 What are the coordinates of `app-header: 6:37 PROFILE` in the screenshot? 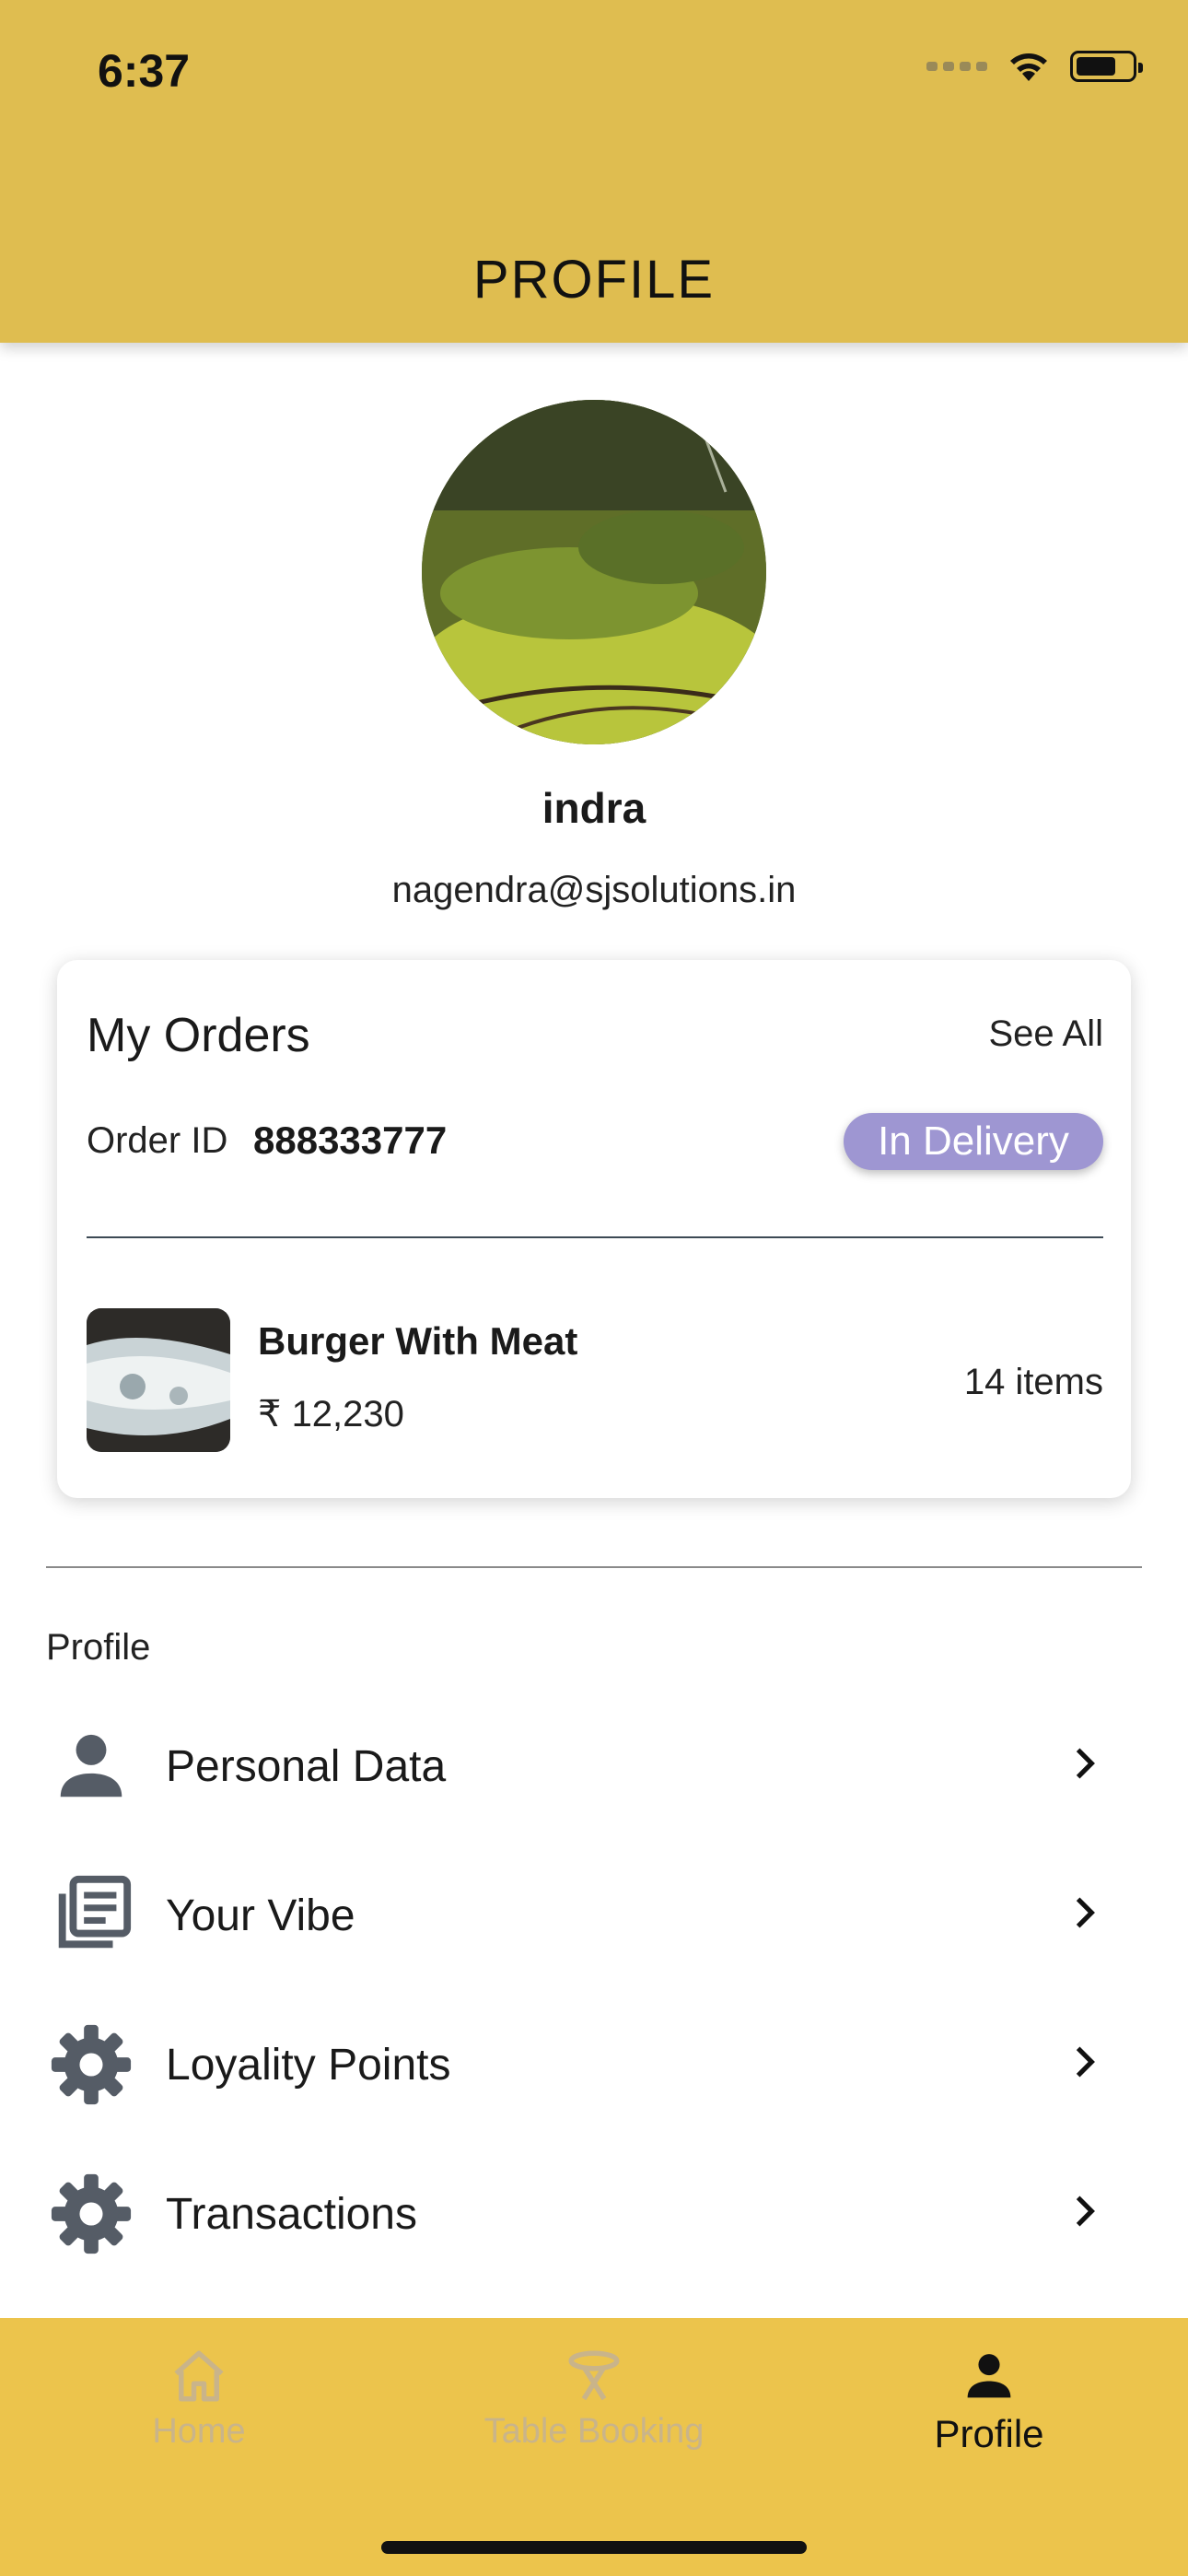 It's located at (594, 171).